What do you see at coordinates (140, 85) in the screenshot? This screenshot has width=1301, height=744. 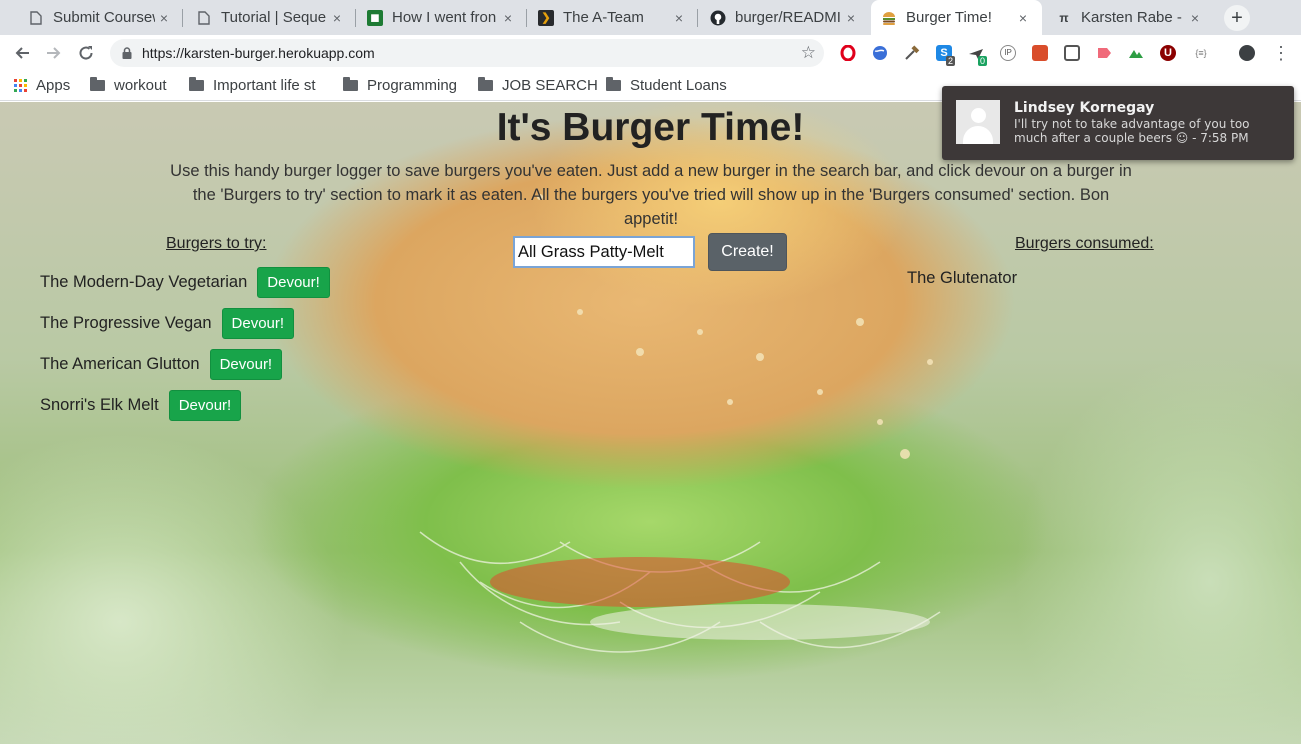 I see `bookmark-label: workout` at bounding box center [140, 85].